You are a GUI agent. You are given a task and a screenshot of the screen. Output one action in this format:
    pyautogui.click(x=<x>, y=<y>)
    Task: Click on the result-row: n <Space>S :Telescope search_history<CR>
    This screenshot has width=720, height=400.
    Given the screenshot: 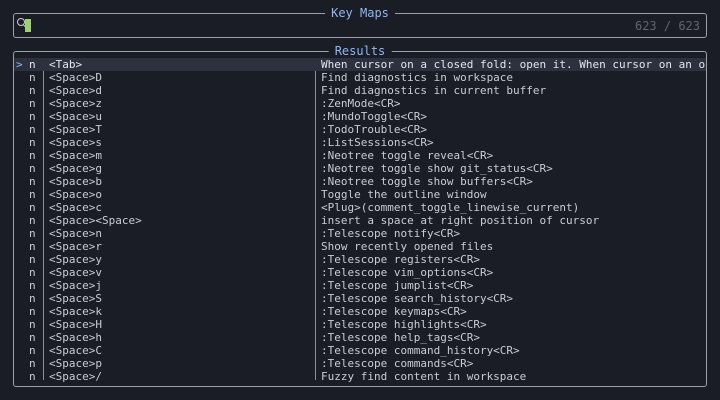 What is the action you would take?
    pyautogui.click(x=360, y=298)
    